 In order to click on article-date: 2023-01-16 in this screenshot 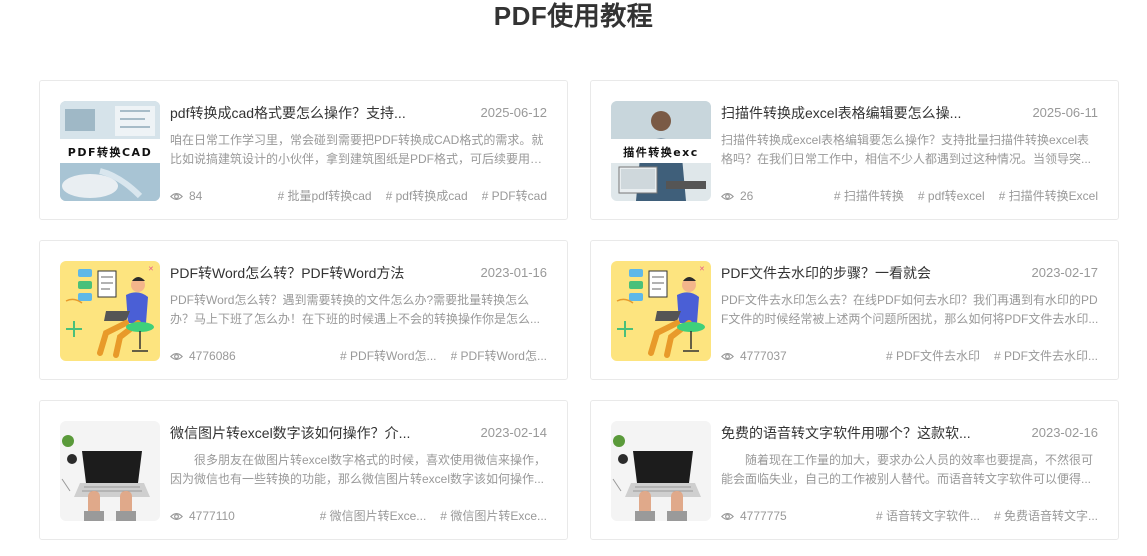, I will do `click(514, 272)`.